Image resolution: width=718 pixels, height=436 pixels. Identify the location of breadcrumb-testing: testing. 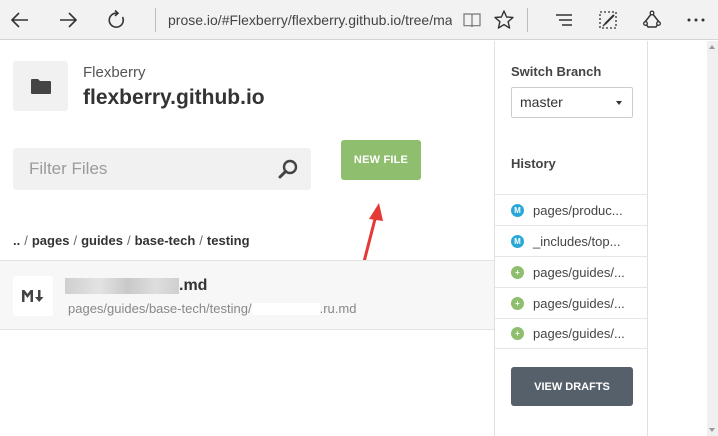
(228, 240).